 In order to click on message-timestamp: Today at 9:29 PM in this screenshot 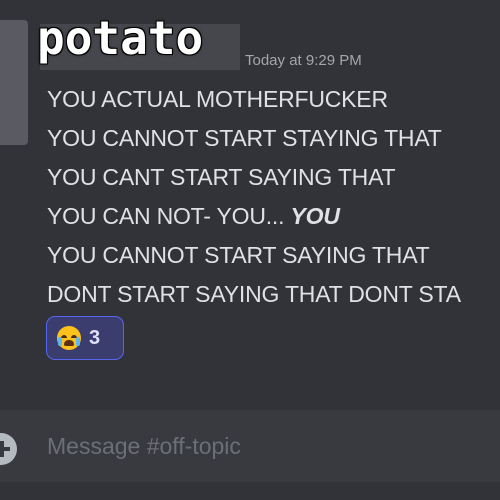, I will do `click(303, 60)`.